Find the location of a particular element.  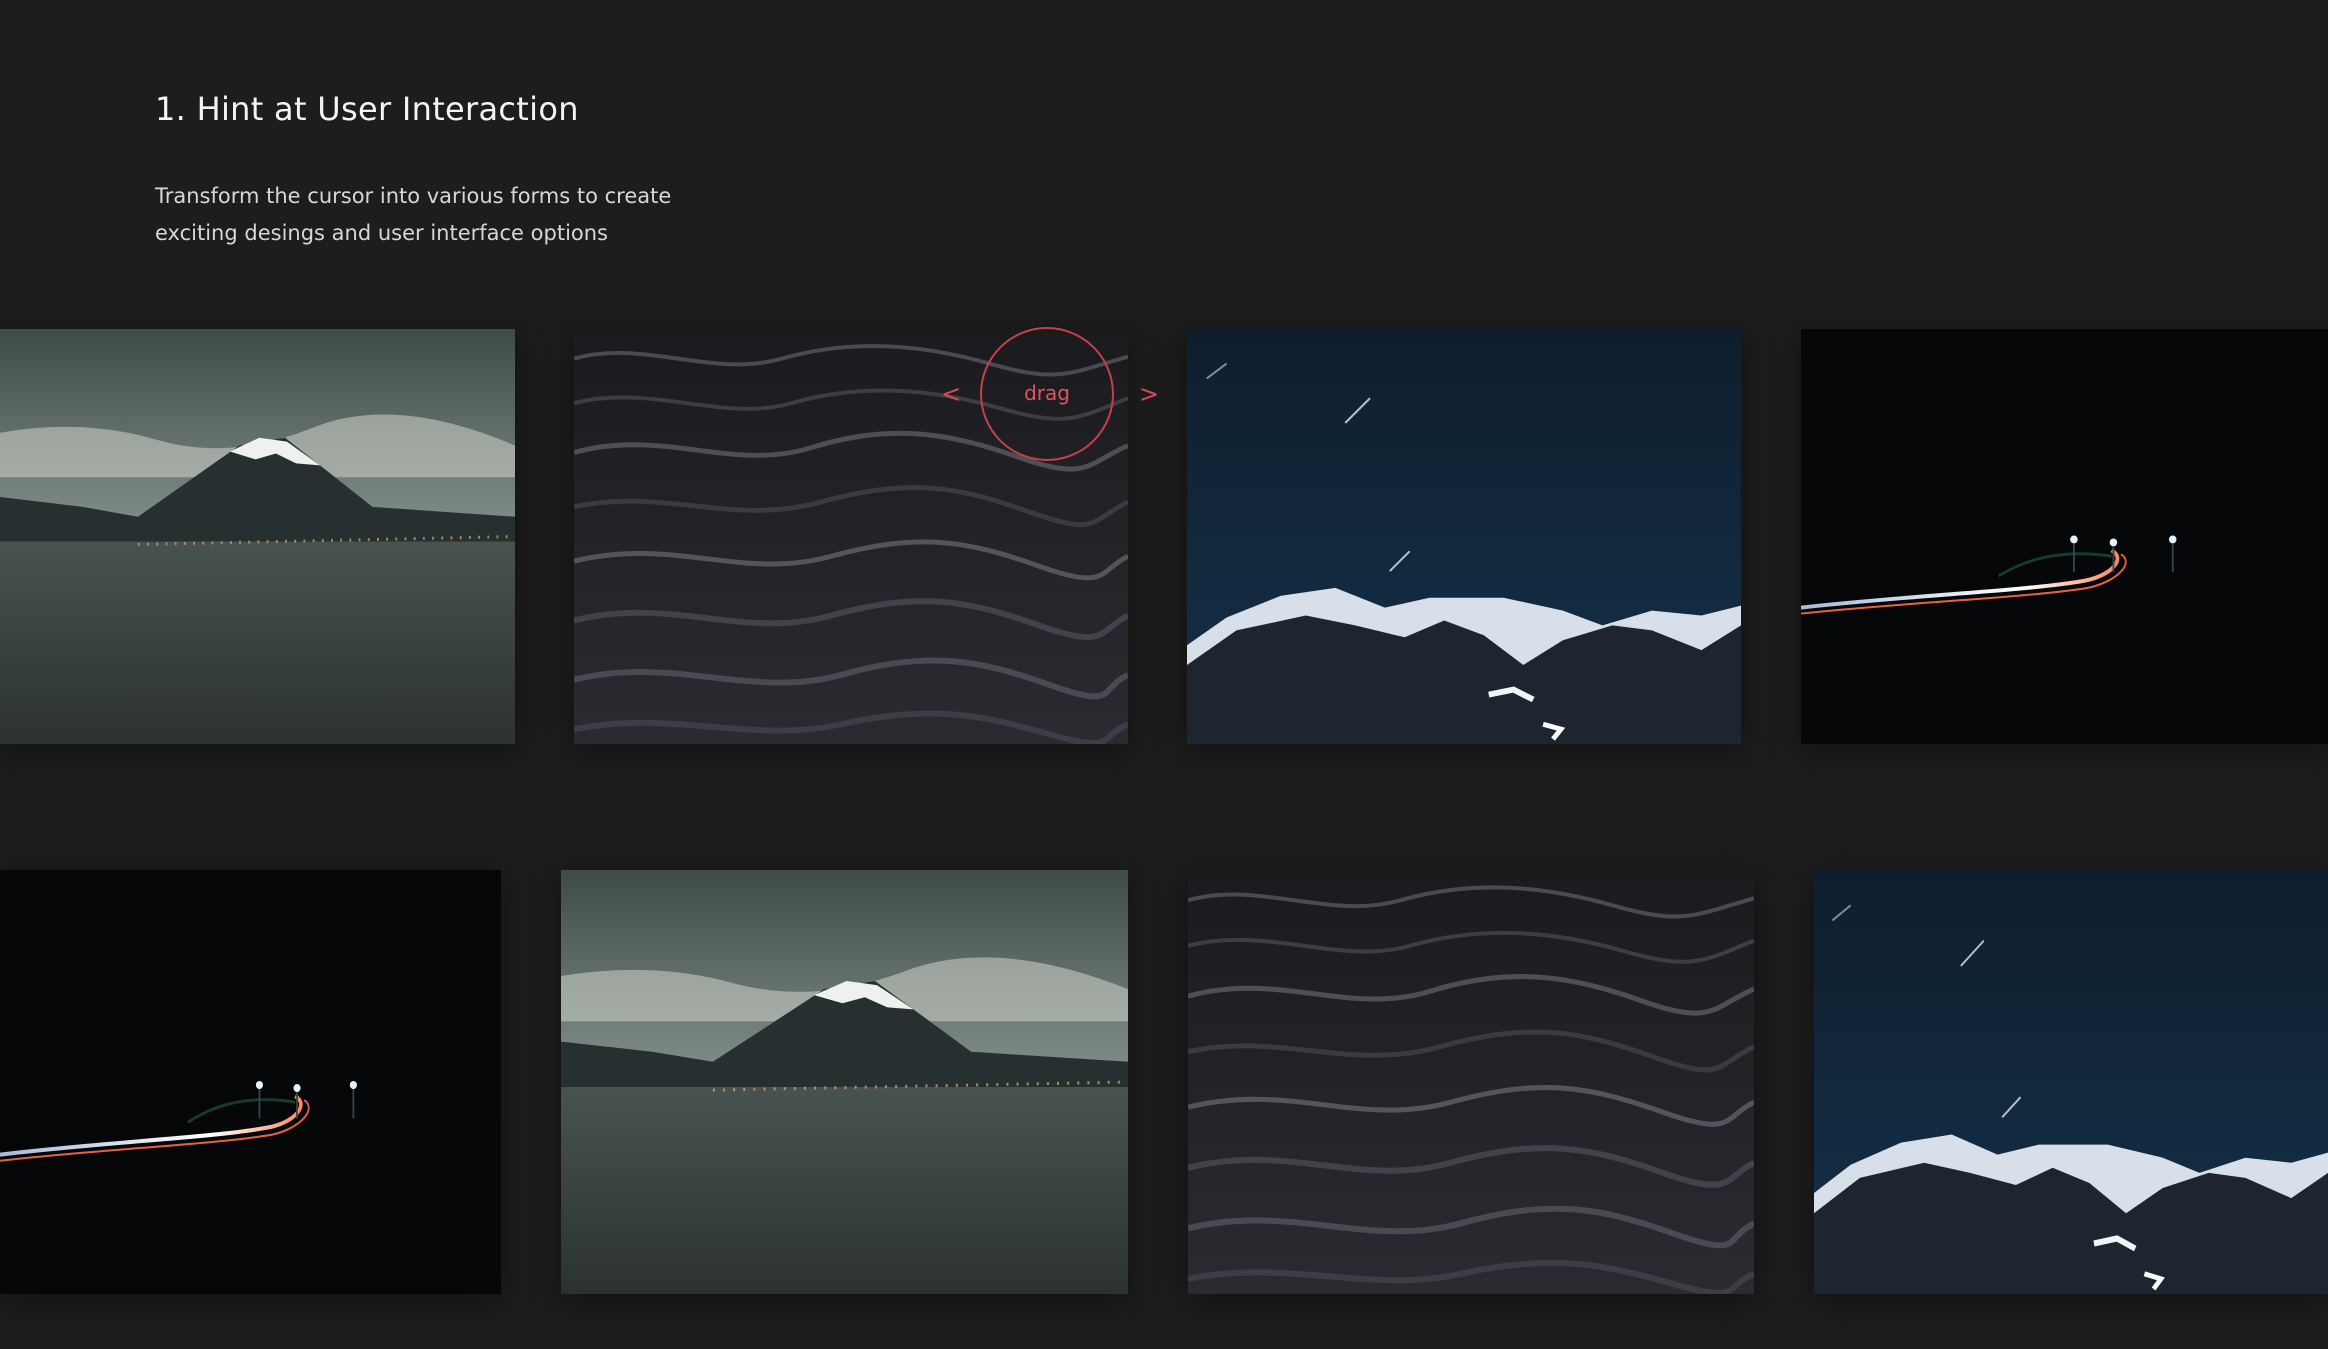

gallery-image-night-road is located at coordinates (2064, 536).